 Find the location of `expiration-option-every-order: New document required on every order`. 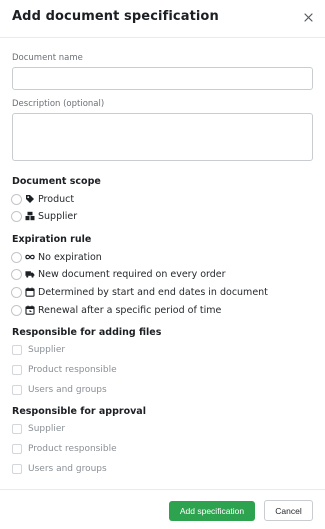

expiration-option-every-order: New document required on every order is located at coordinates (118, 274).